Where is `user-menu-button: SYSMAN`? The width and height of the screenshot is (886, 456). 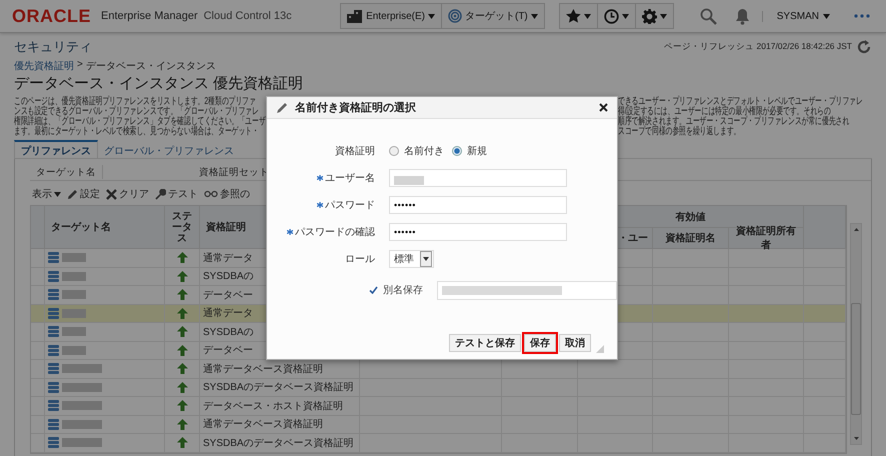 user-menu-button: SYSMAN is located at coordinates (800, 16).